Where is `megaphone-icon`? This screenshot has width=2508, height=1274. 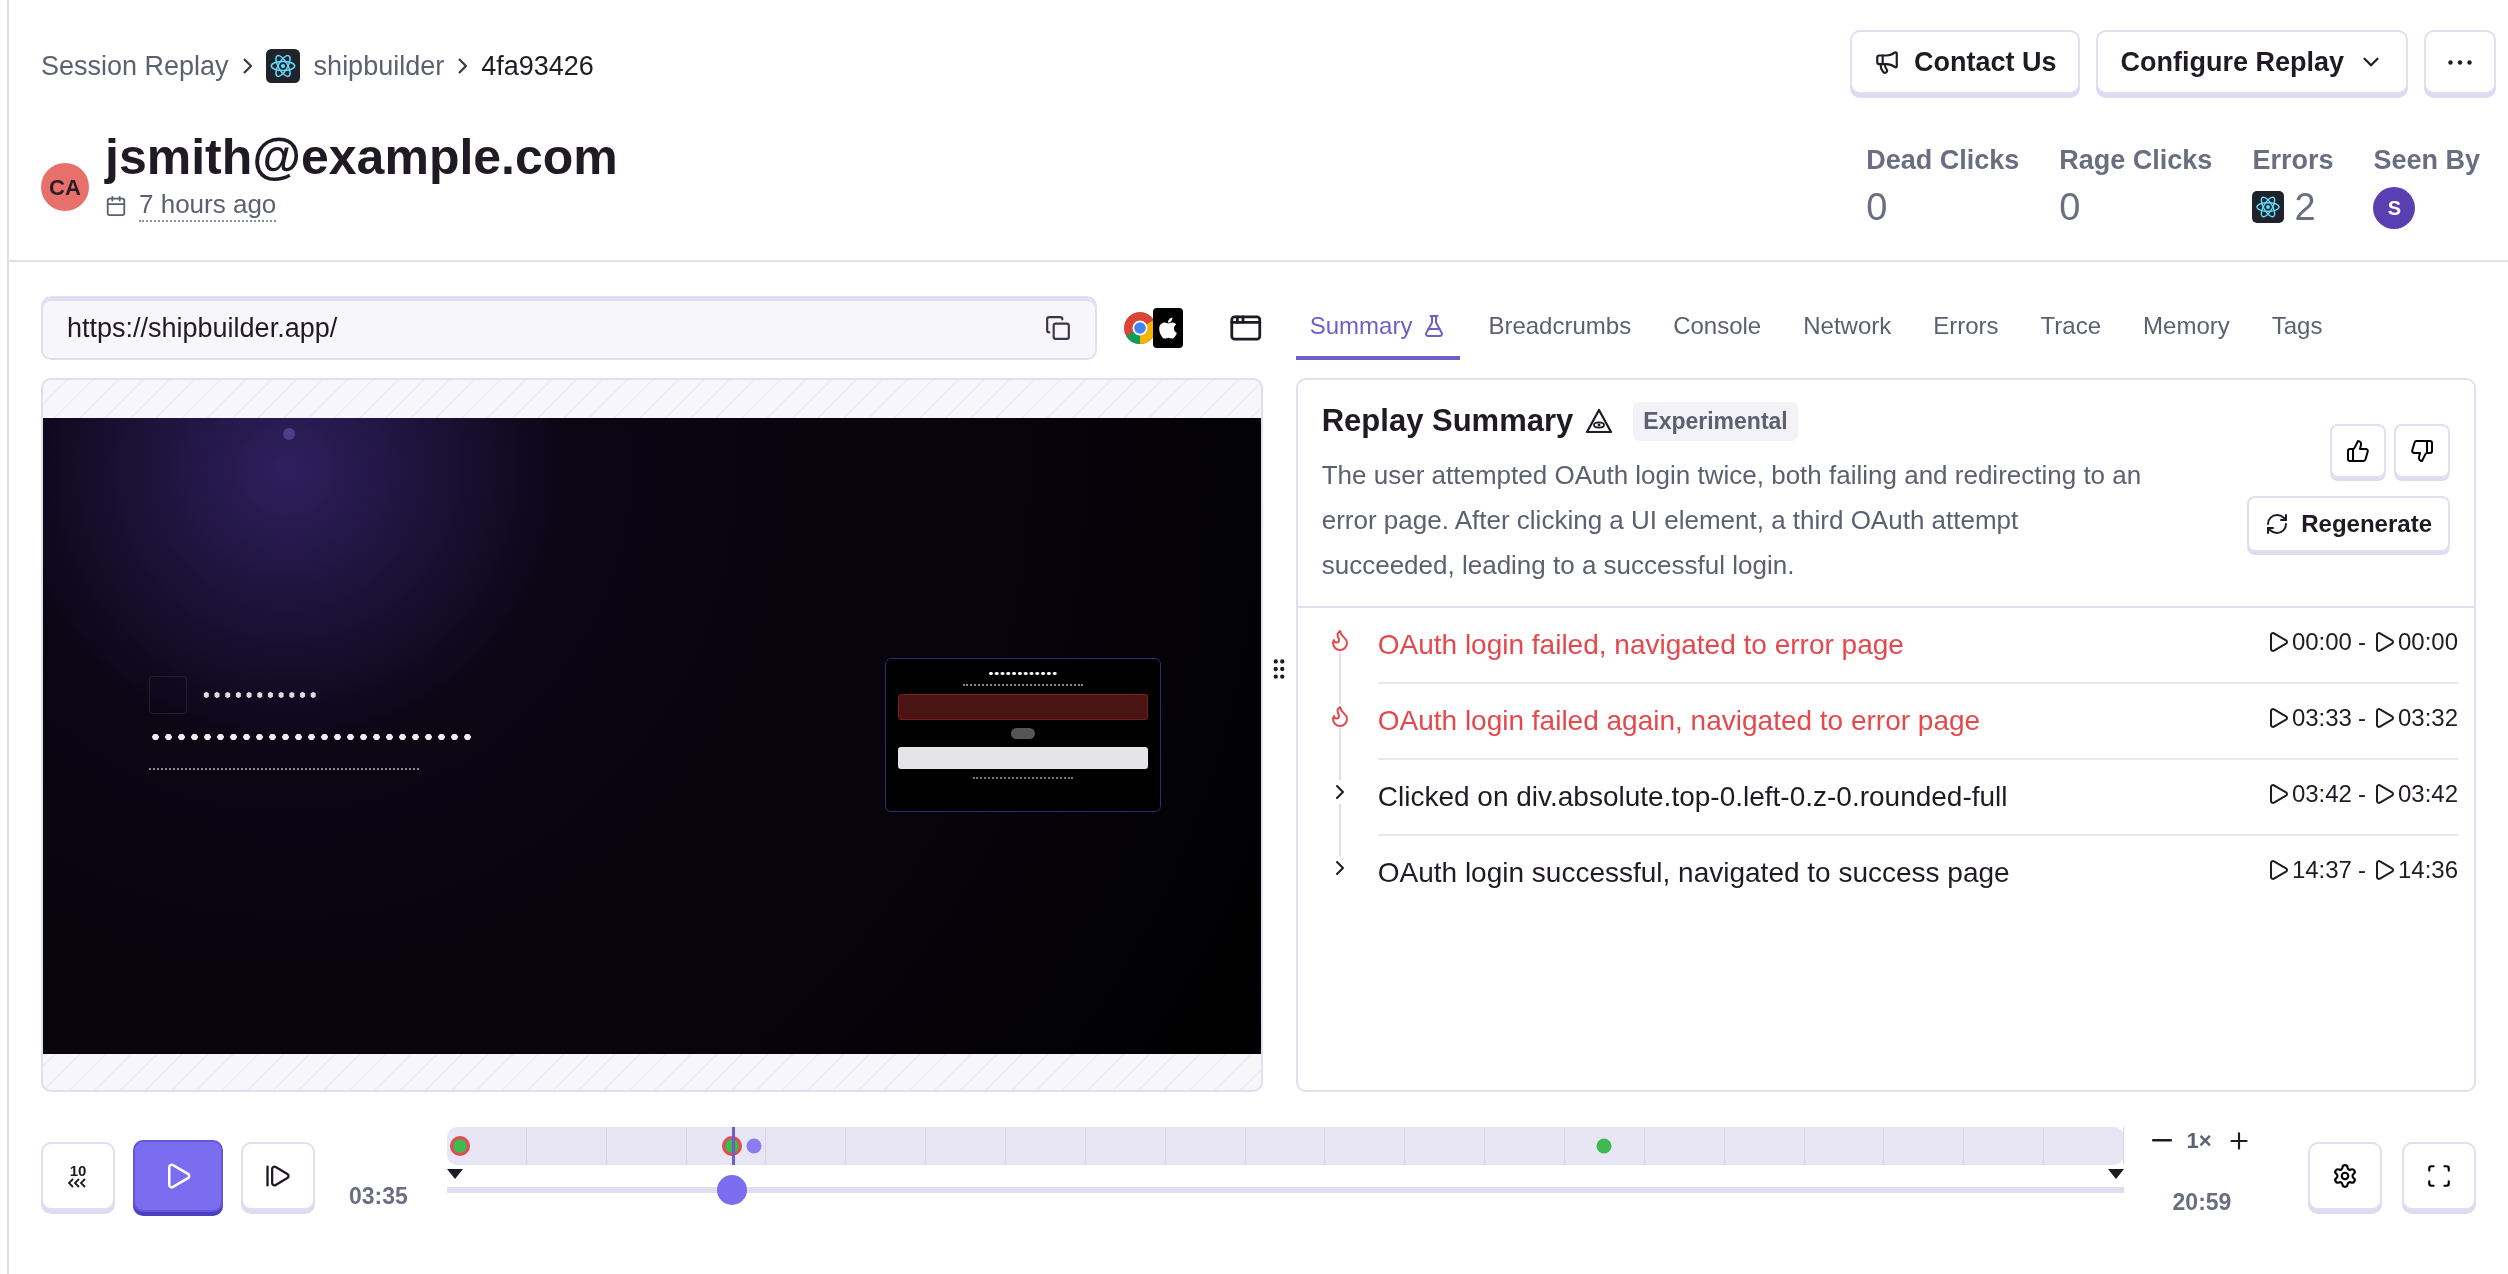 megaphone-icon is located at coordinates (1886, 62).